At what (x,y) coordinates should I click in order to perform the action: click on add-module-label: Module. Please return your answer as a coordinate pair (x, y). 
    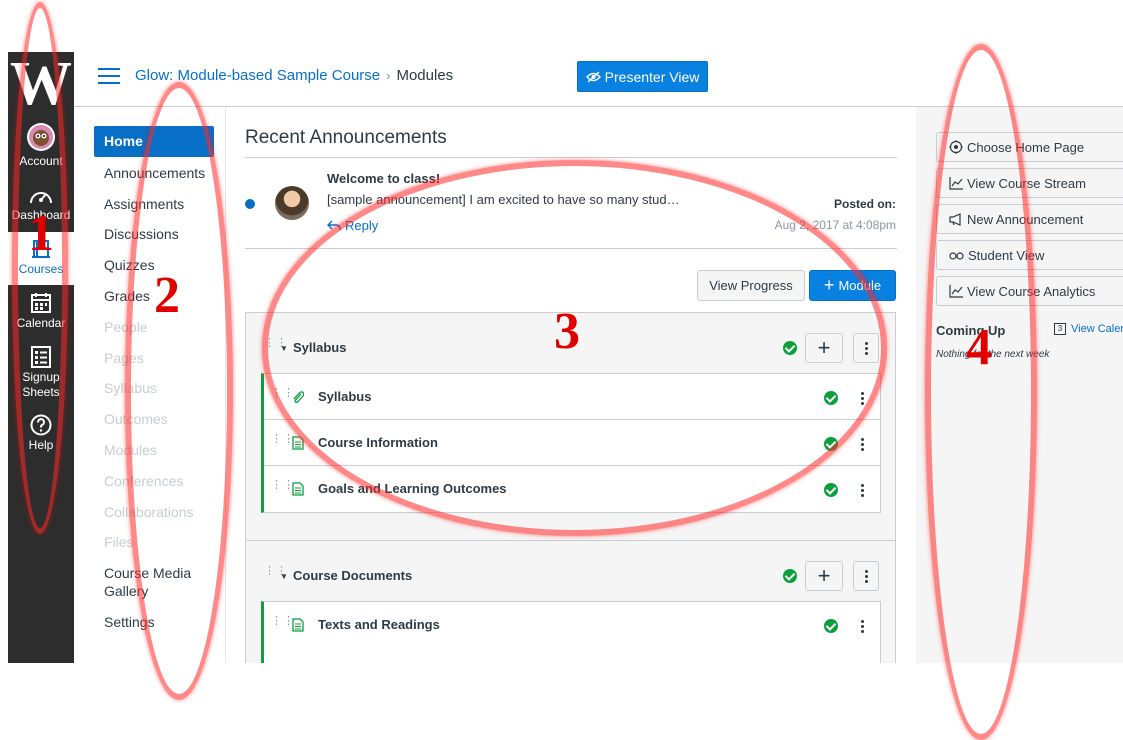
    Looking at the image, I should click on (860, 285).